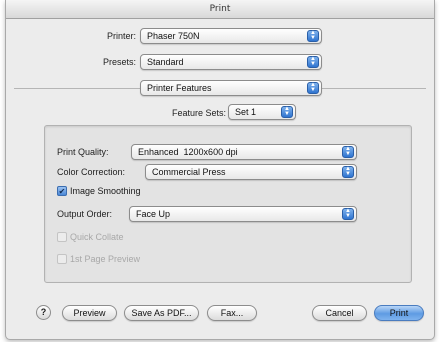  Describe the element at coordinates (244, 152) in the screenshot. I see `print-quality-popup: Enhanced 1200x600 dpi ▲ ▼` at that location.